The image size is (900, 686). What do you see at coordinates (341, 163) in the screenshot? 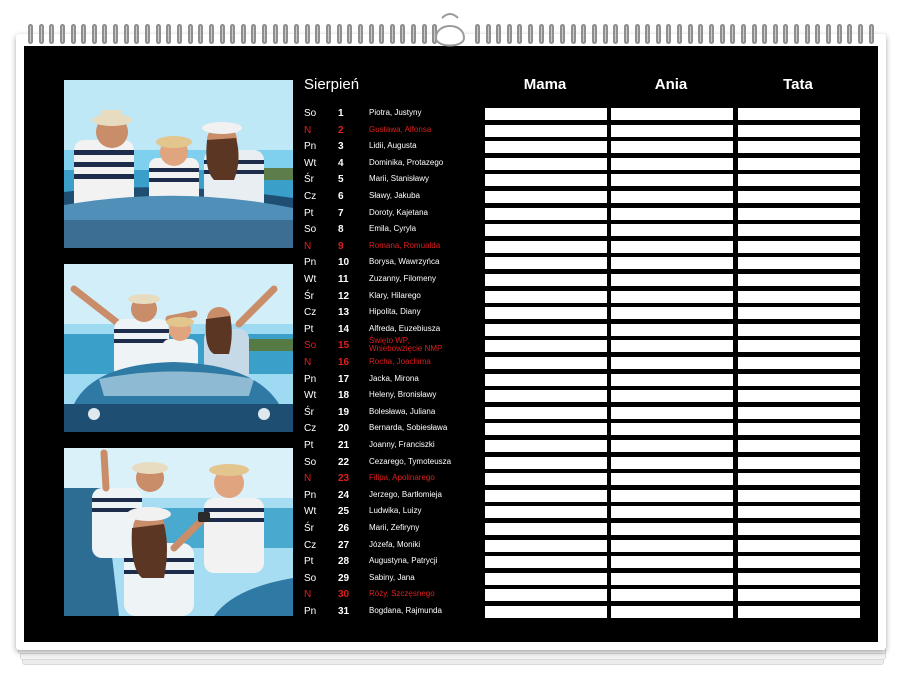
I see `day-number: 4` at bounding box center [341, 163].